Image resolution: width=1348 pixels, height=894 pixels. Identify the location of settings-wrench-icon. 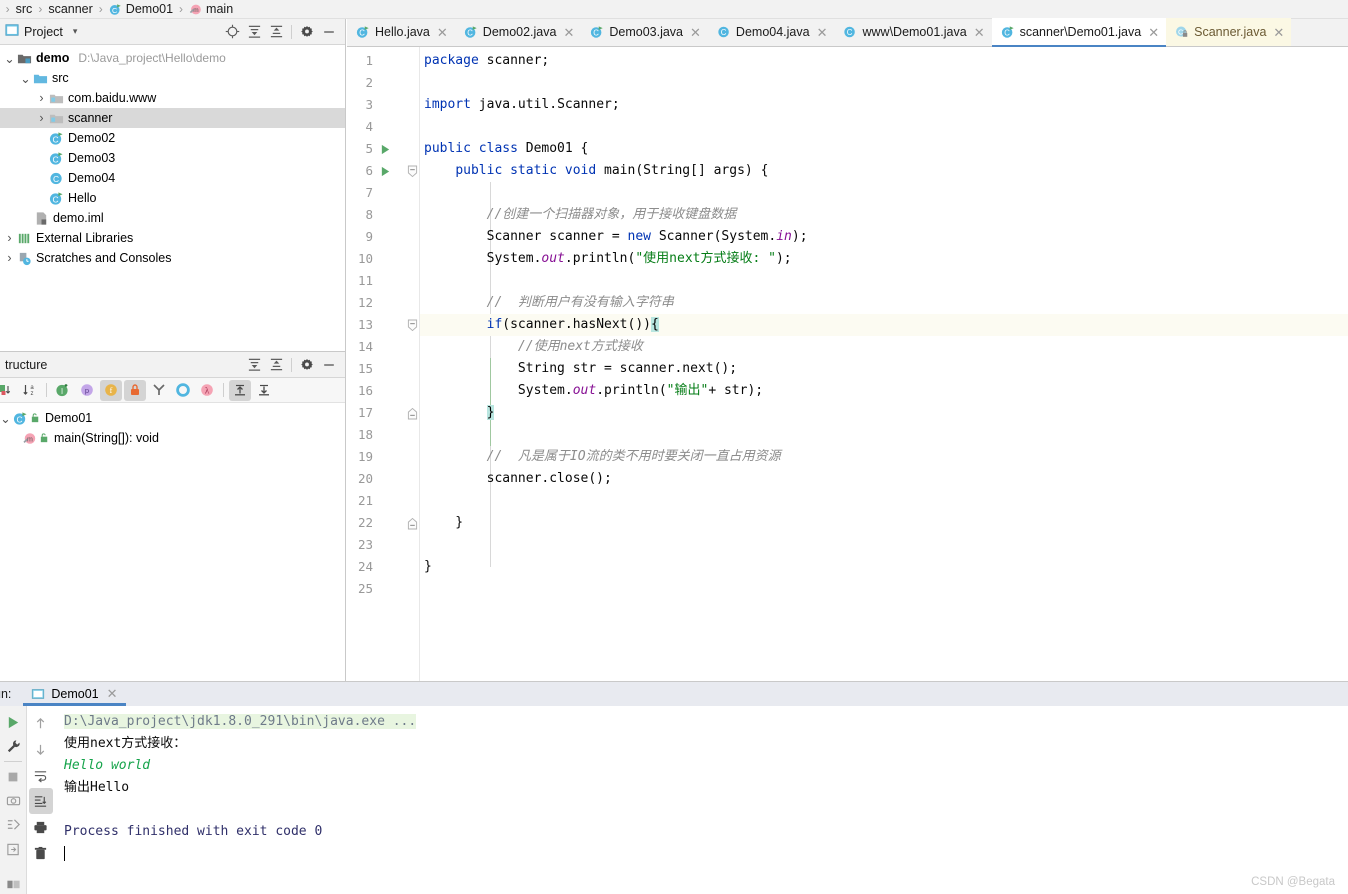
(13, 746).